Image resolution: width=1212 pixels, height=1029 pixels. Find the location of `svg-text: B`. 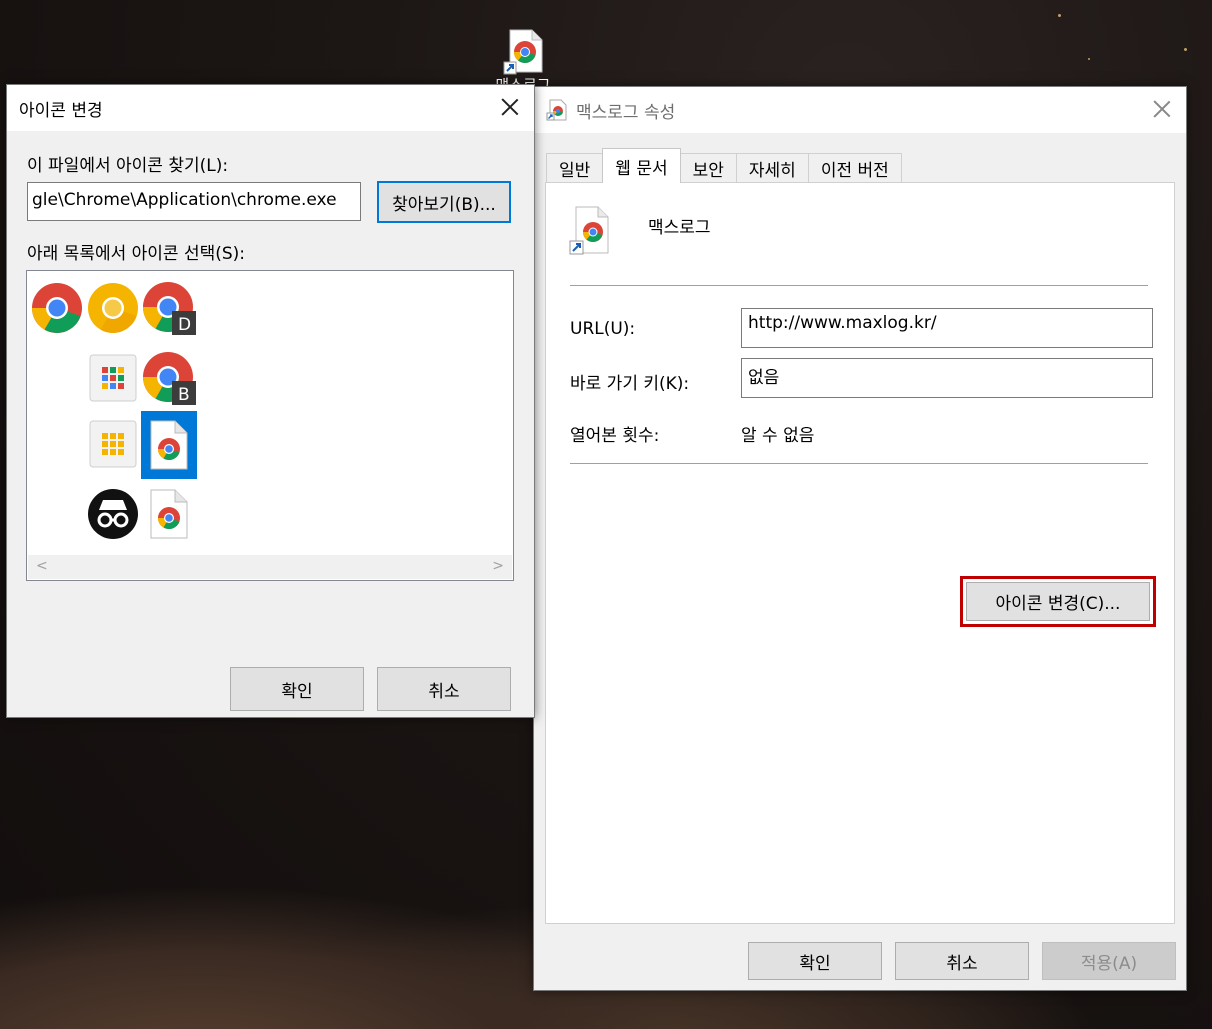

svg-text: B is located at coordinates (184, 395).